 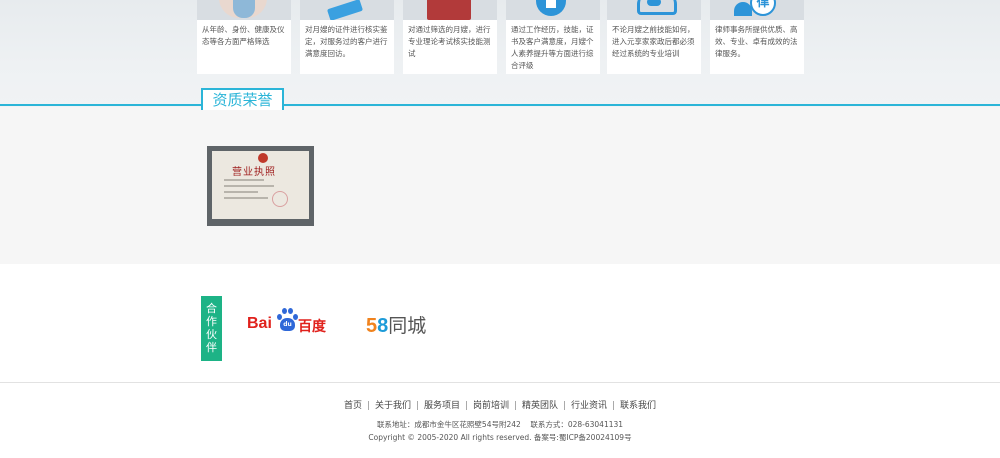 What do you see at coordinates (448, 424) in the screenshot?
I see `footer-address: 联系地址：成都市金牛区花照壁54号附242` at bounding box center [448, 424].